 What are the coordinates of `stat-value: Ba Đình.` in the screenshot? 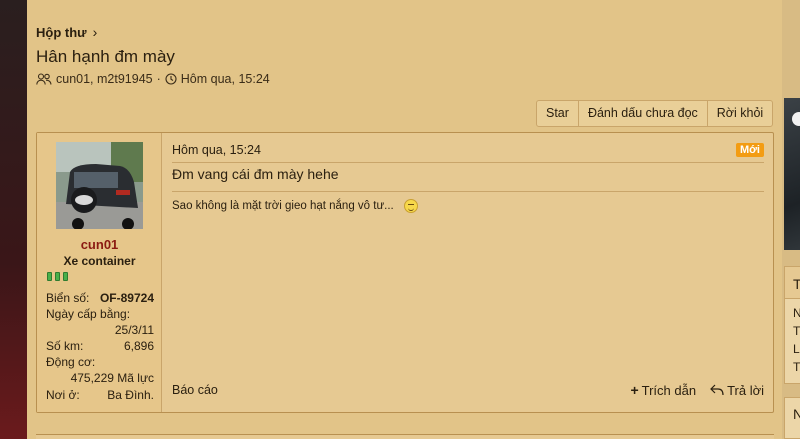 It's located at (130, 395).